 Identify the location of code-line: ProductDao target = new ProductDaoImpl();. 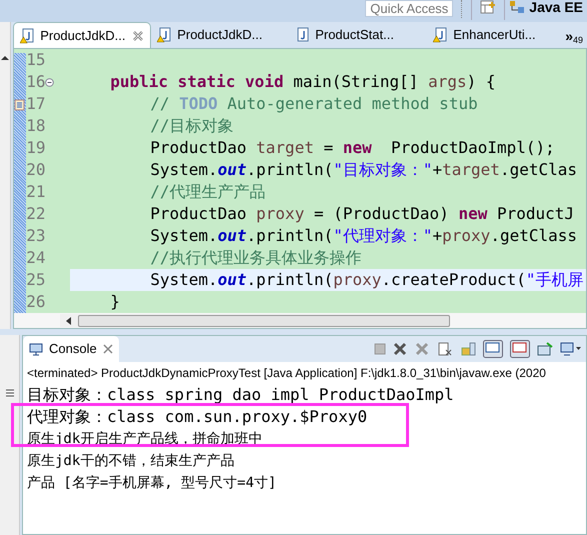
(352, 148).